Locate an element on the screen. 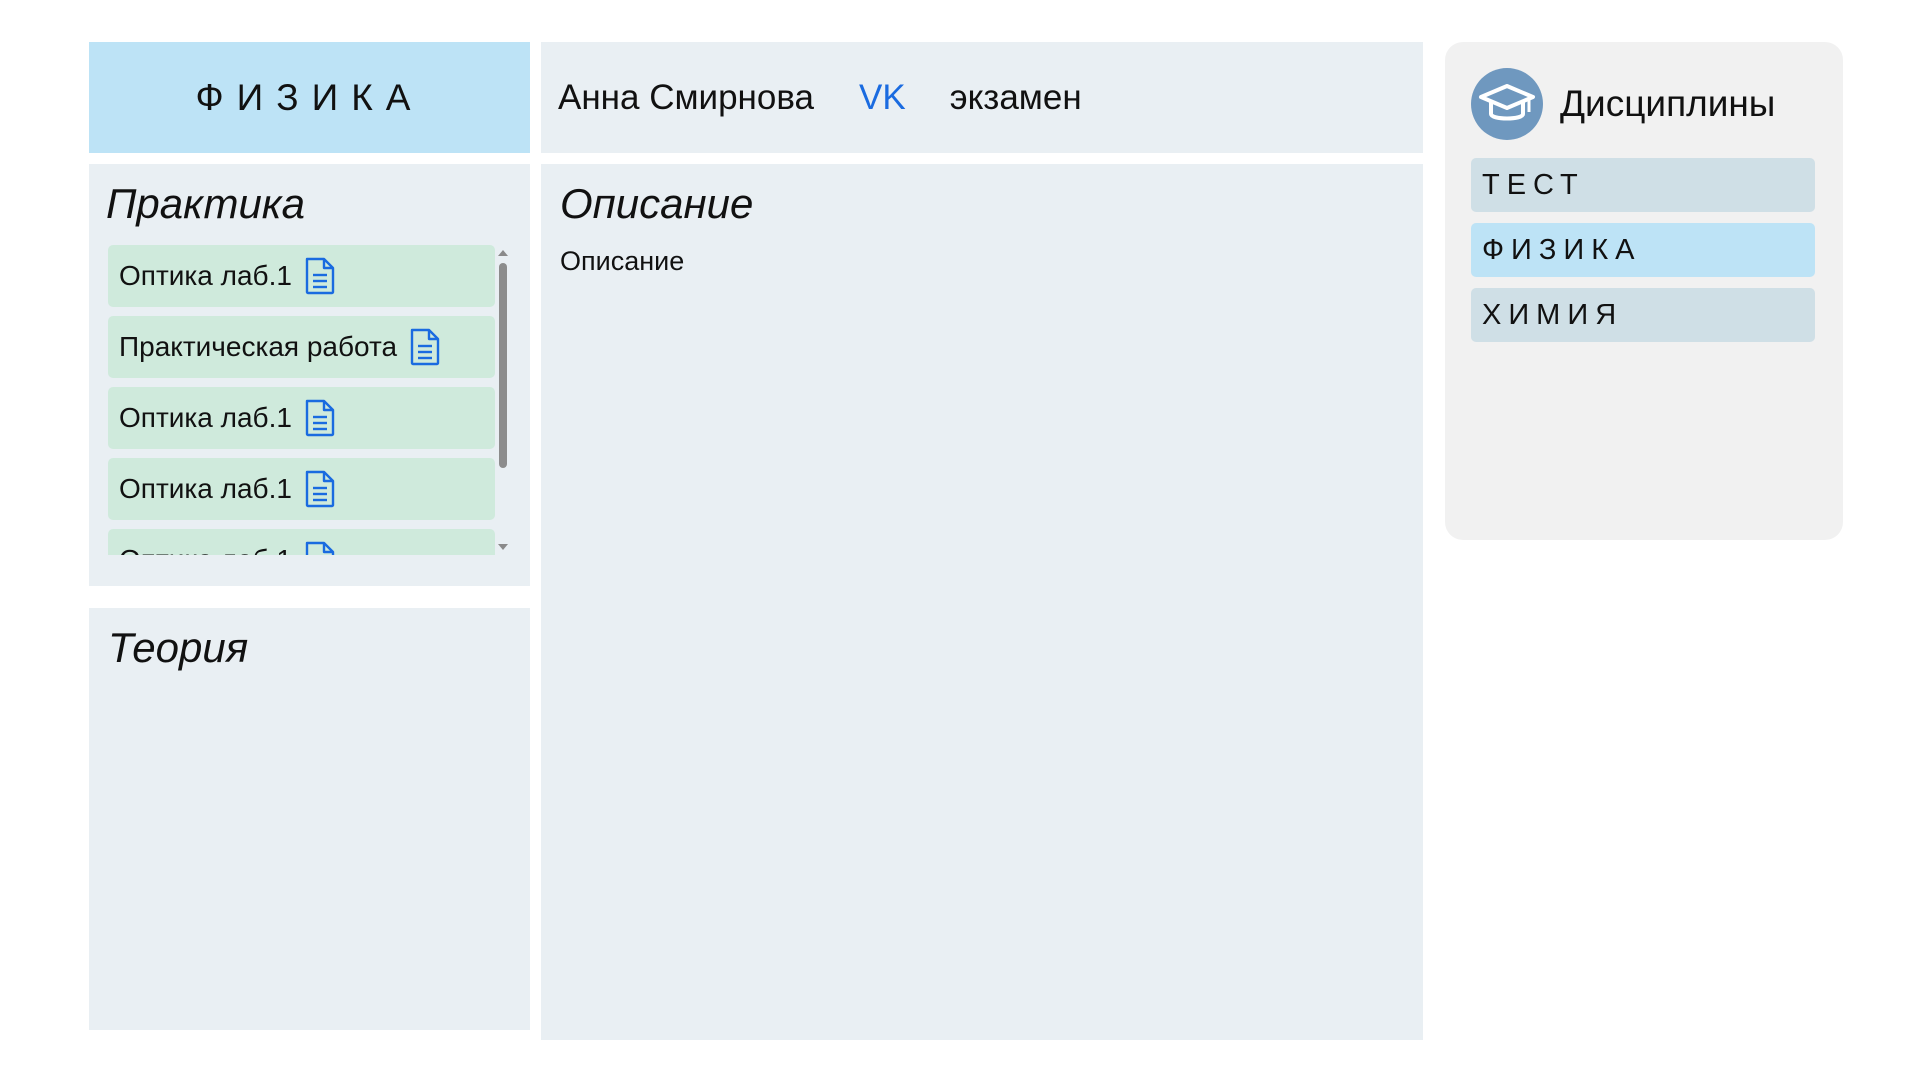 The height and width of the screenshot is (1078, 1920). info-bar: Анна Смирнова VK экзамен is located at coordinates (982, 97).